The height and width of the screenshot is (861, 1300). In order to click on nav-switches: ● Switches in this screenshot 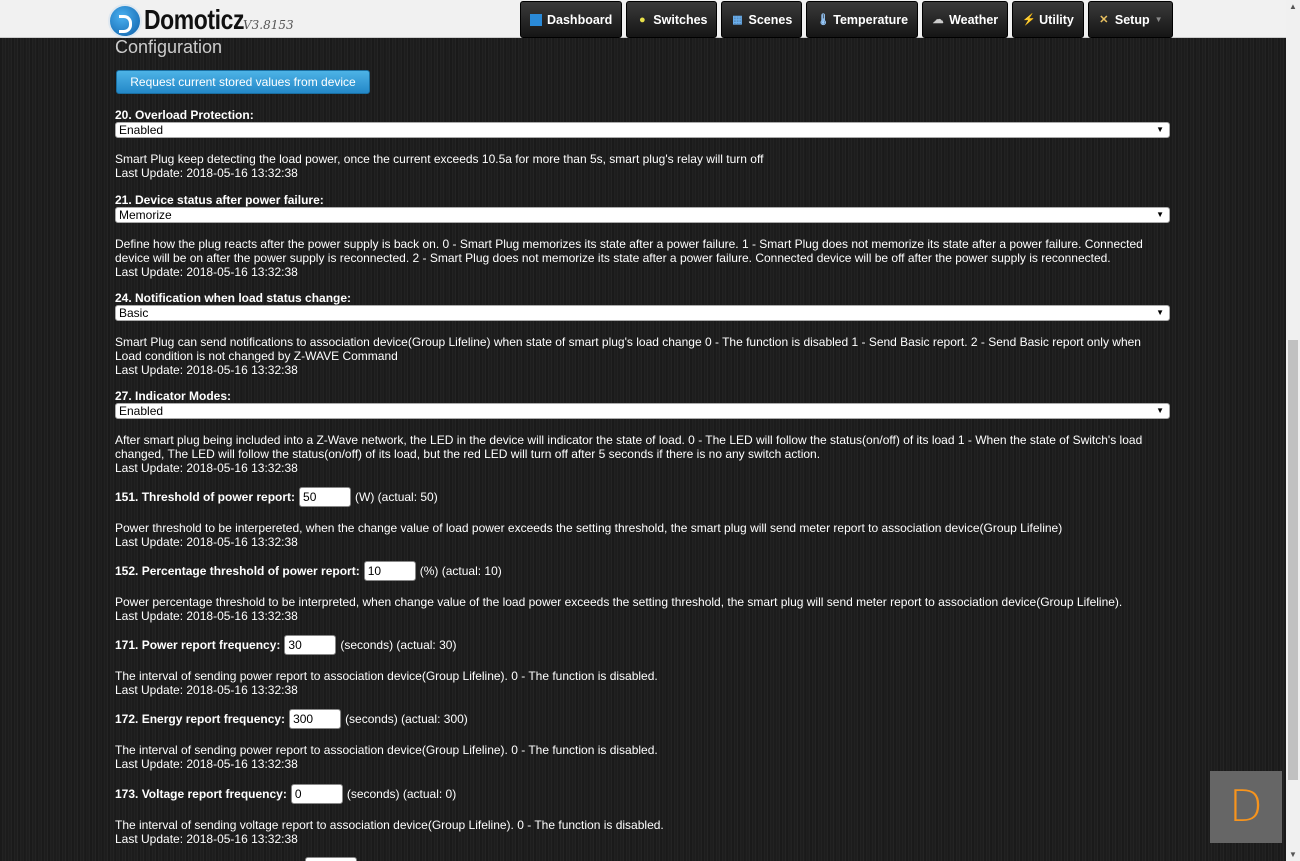, I will do `click(672, 19)`.